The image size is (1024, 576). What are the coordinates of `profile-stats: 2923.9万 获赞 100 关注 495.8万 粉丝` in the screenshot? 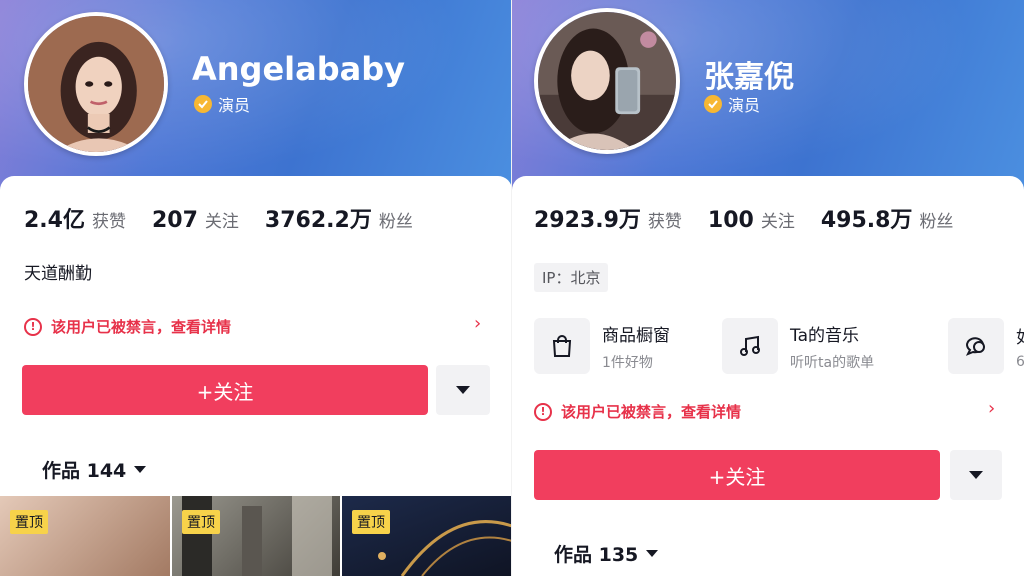 It's located at (743, 218).